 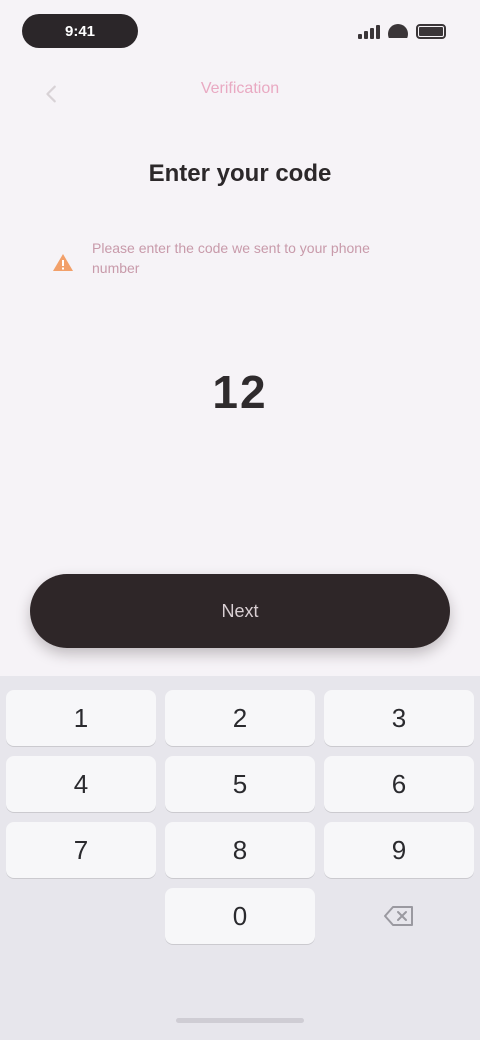 What do you see at coordinates (399, 718) in the screenshot?
I see `key-3: 3` at bounding box center [399, 718].